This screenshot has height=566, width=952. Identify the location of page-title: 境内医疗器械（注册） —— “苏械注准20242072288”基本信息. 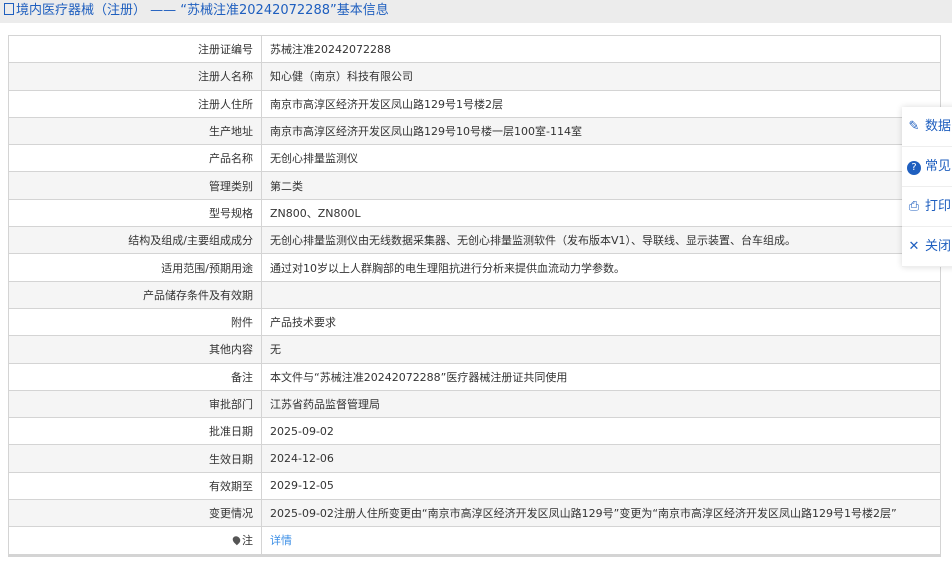
(202, 10).